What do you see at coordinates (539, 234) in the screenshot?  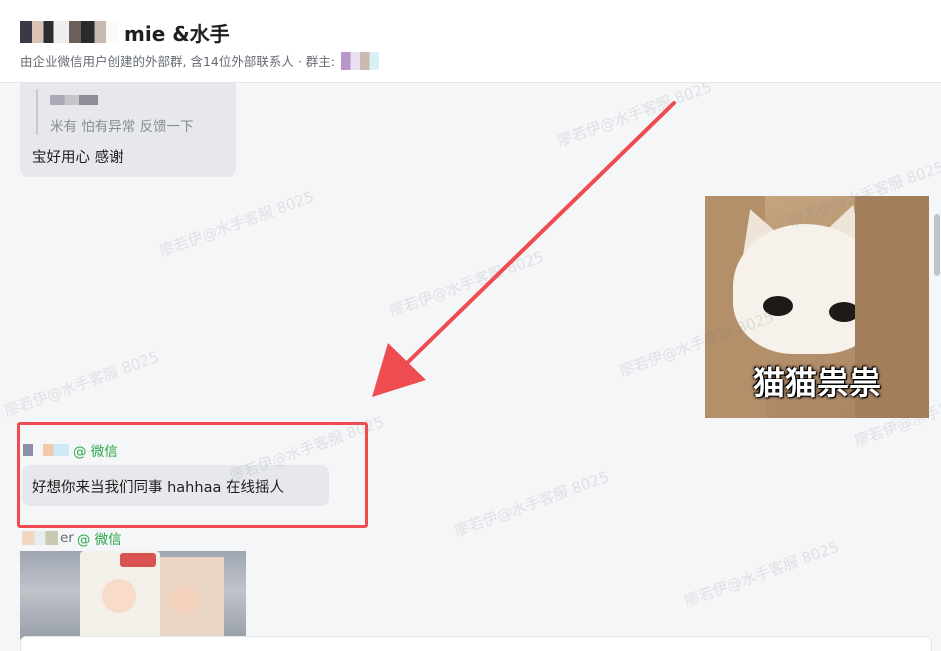 I see `arrow-shaft` at bounding box center [539, 234].